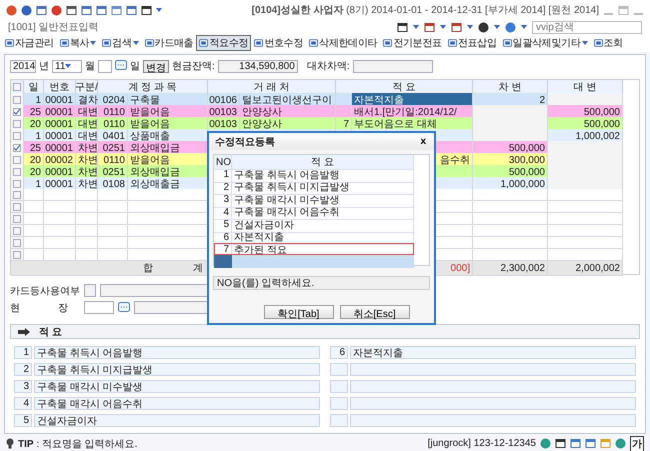  Describe the element at coordinates (637, 443) in the screenshot. I see `input-mode-button: 가` at that location.